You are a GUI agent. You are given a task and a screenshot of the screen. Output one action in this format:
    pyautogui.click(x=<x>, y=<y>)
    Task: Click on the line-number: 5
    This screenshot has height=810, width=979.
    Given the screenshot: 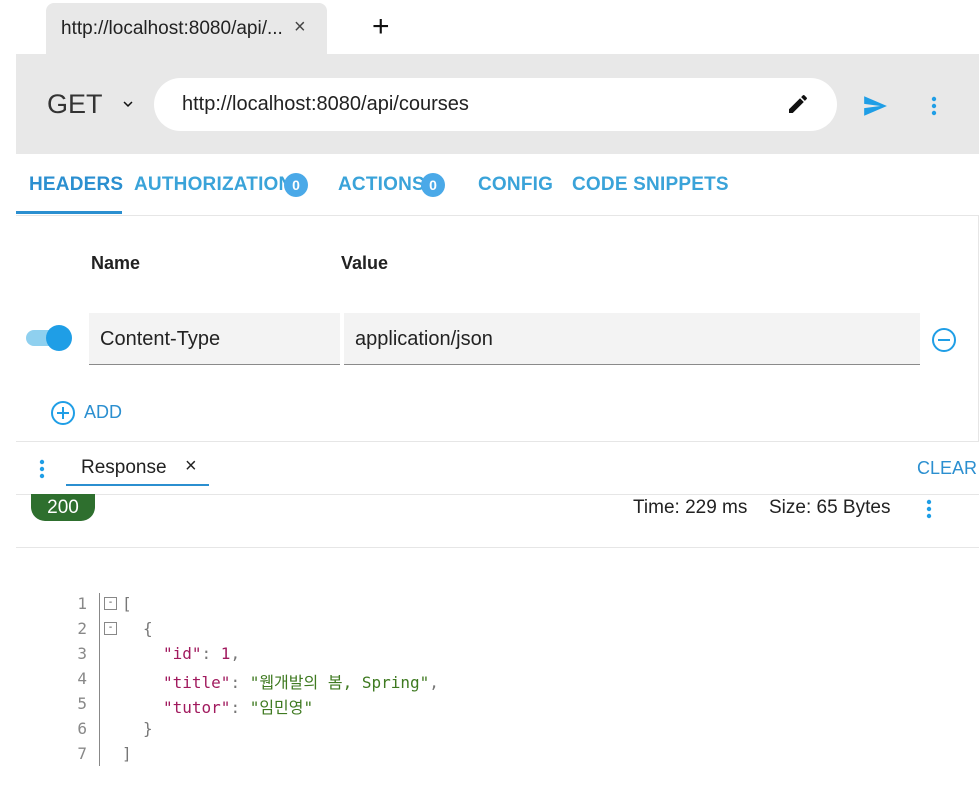 What is the action you would take?
    pyautogui.click(x=82, y=703)
    